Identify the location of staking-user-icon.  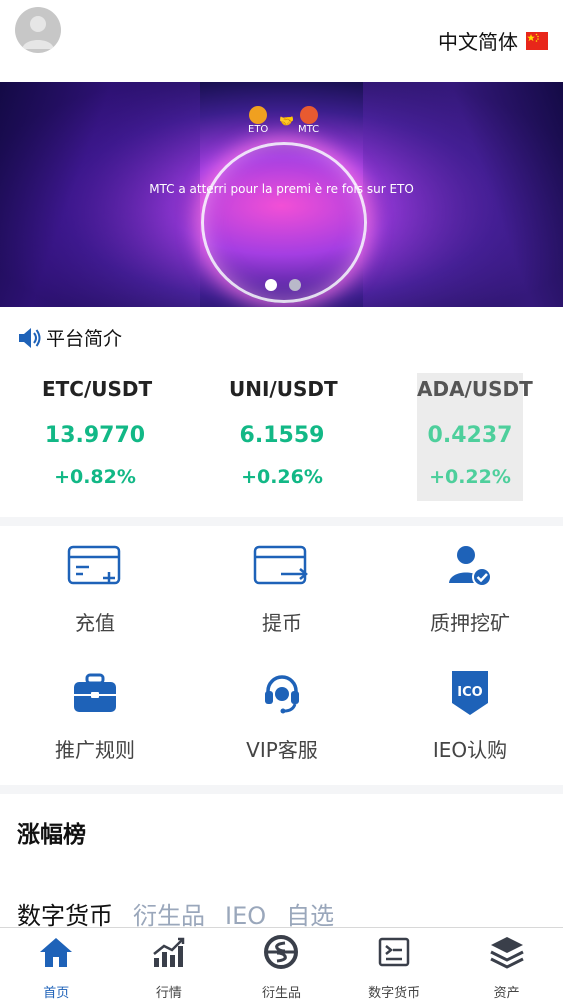
(470, 566).